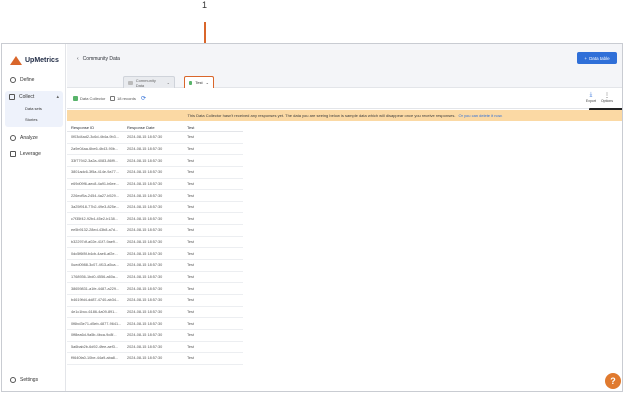  I want to click on sidebar-section-collect: Collect ▴ Data sets Stories, so click(34, 109).